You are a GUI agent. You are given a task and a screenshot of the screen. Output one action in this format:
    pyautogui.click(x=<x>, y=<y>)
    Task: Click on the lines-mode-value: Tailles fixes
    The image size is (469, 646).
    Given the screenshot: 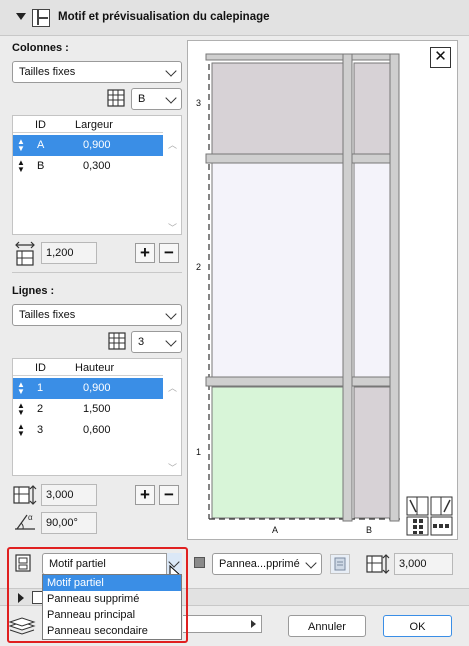 What is the action you would take?
    pyautogui.click(x=47, y=315)
    